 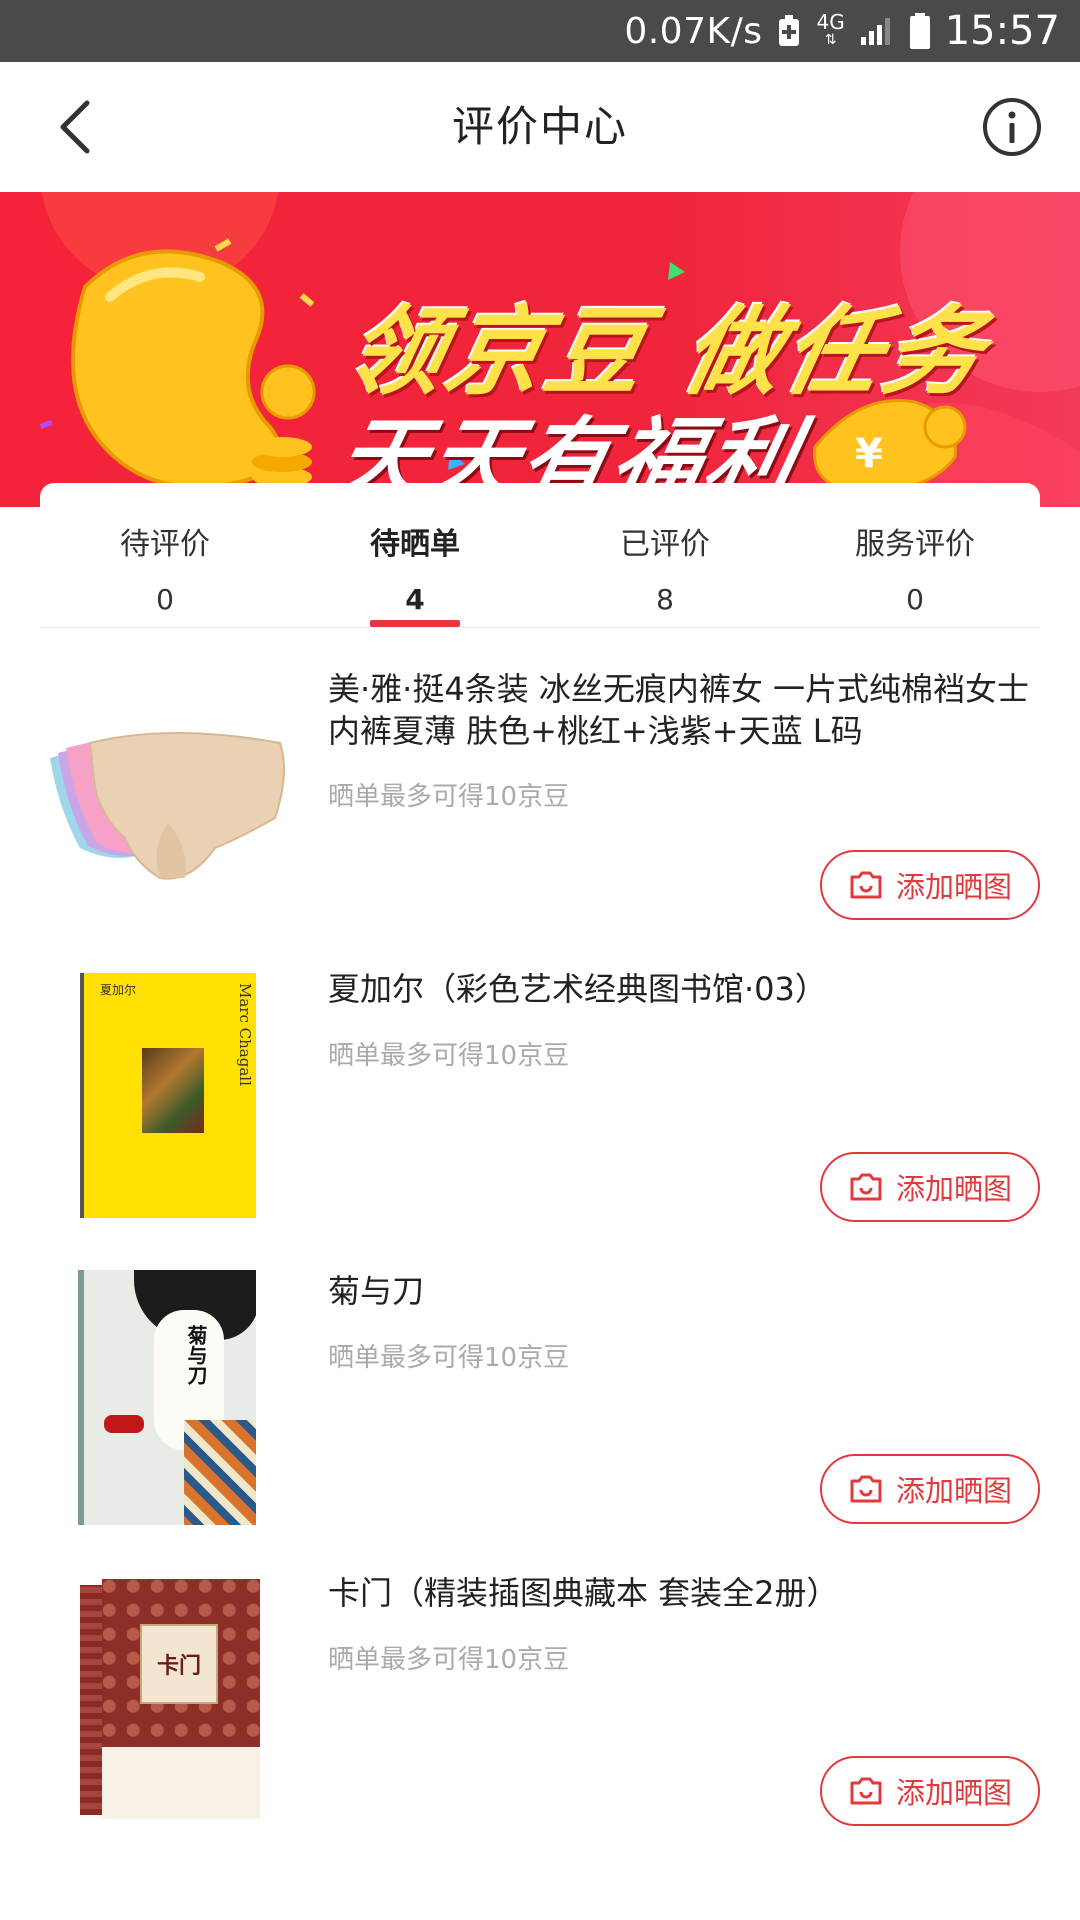 I want to click on product-image: 夏加尔 Marc Chagall, so click(x=170, y=1095).